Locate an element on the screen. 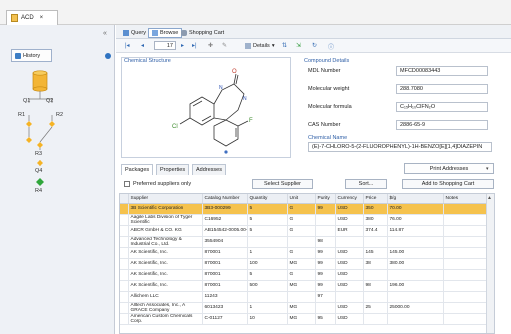 This screenshot has width=511, height=334. query-node-q1 is located at coordinates (29, 124).